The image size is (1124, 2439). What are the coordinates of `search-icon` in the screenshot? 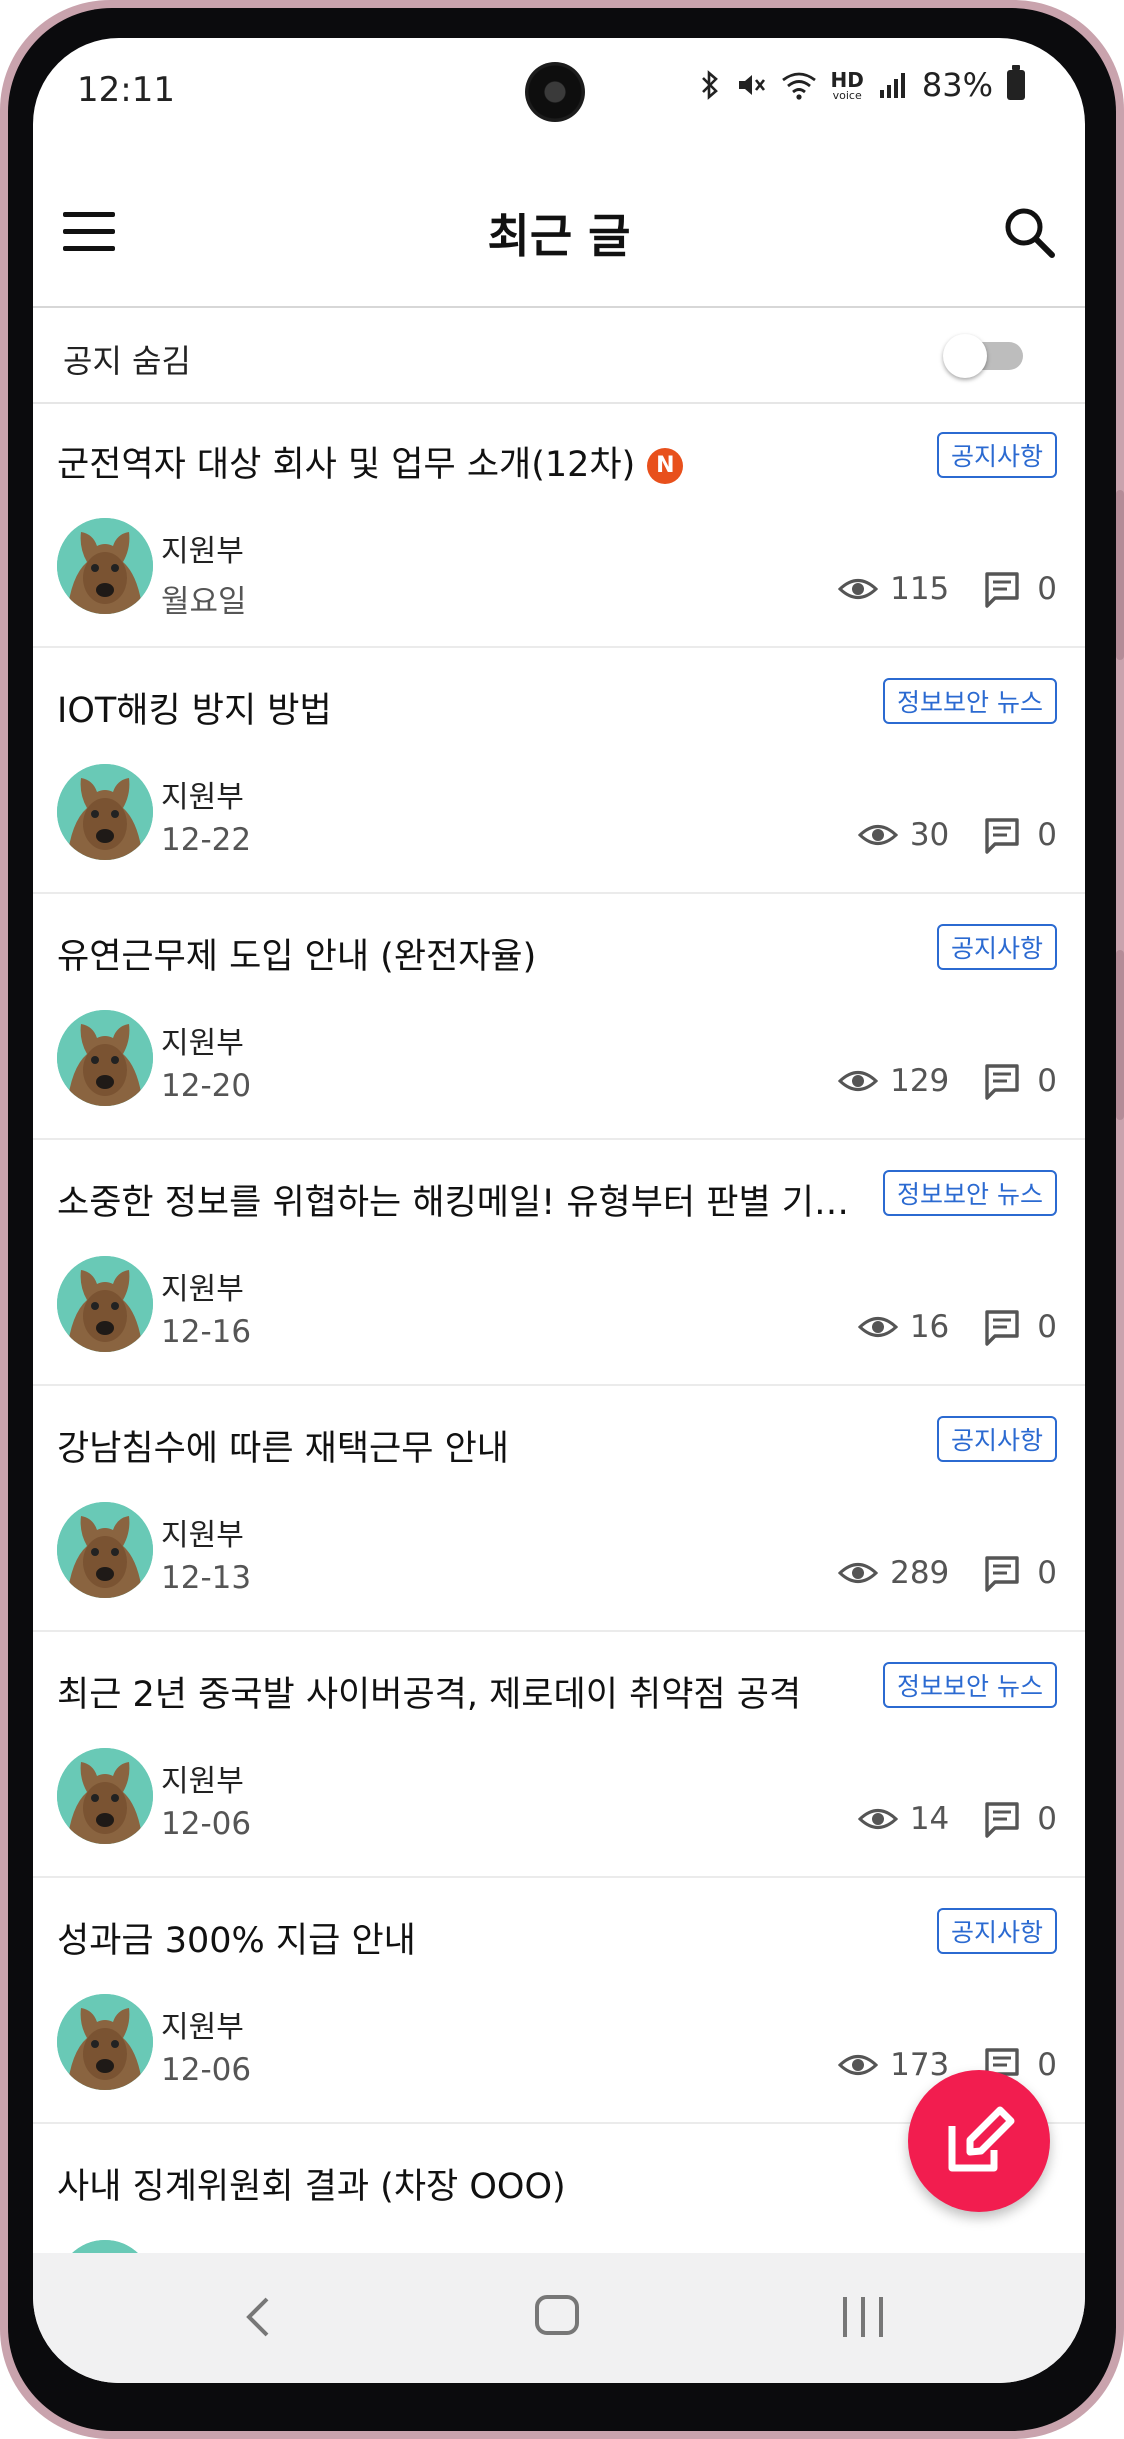 It's located at (1029, 232).